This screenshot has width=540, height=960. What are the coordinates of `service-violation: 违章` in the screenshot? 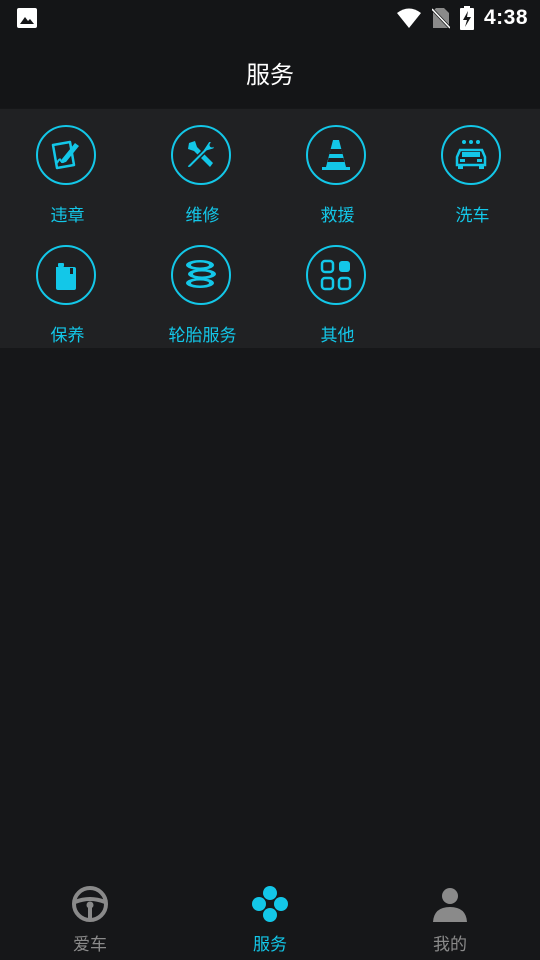 It's located at (67, 167).